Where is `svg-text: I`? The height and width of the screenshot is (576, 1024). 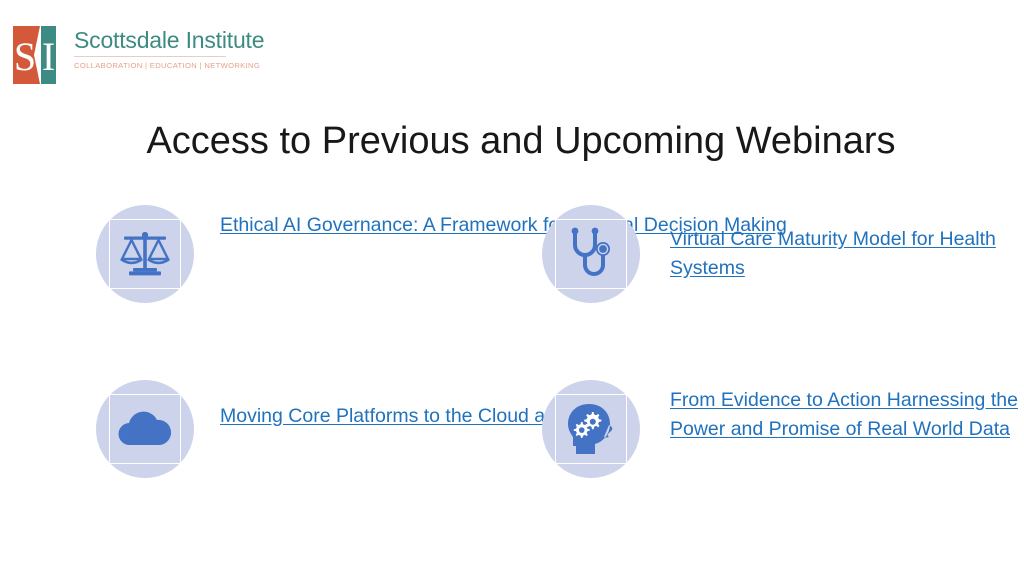
svg-text: I is located at coordinates (48, 56).